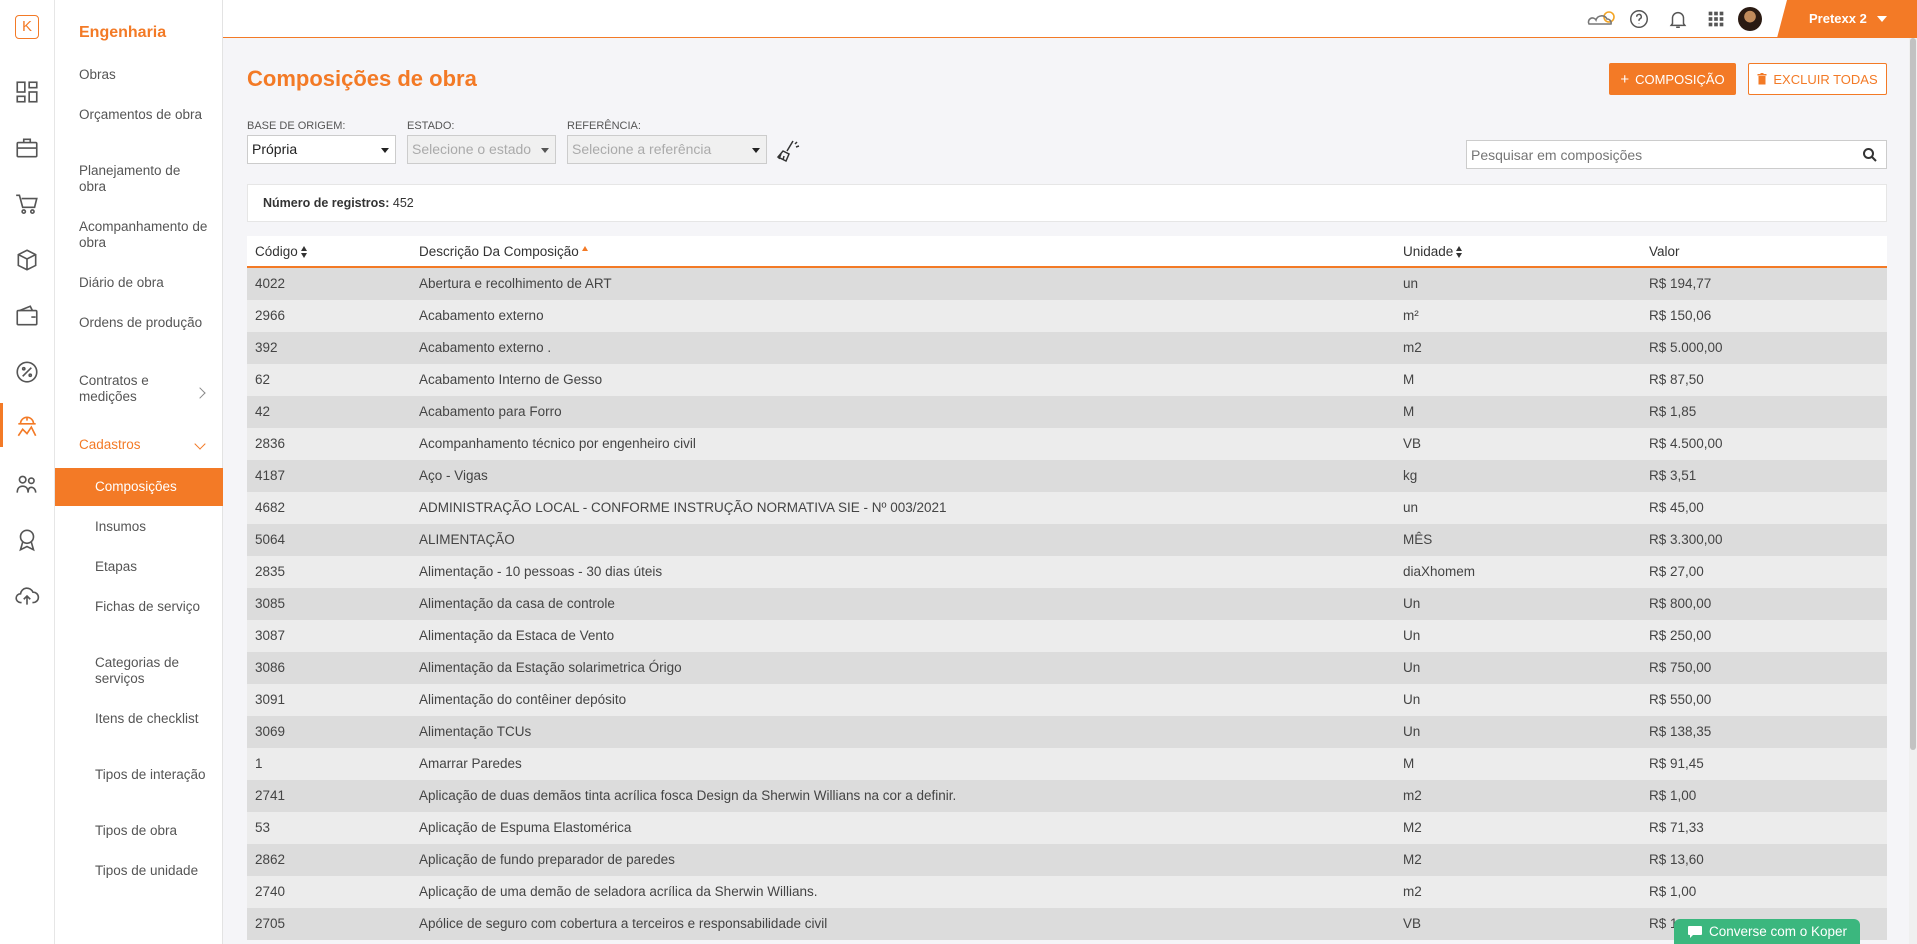 Image resolution: width=1917 pixels, height=944 pixels. I want to click on cell-value: R$ 138,35, so click(1680, 731).